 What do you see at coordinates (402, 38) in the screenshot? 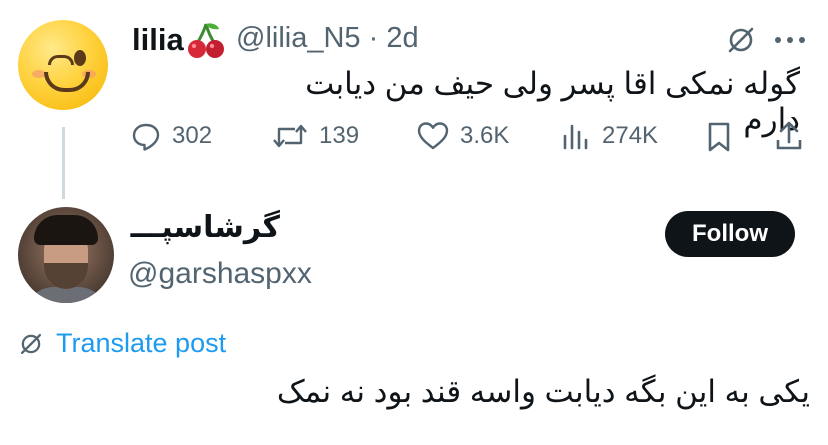
I see `timestamp: 2d` at bounding box center [402, 38].